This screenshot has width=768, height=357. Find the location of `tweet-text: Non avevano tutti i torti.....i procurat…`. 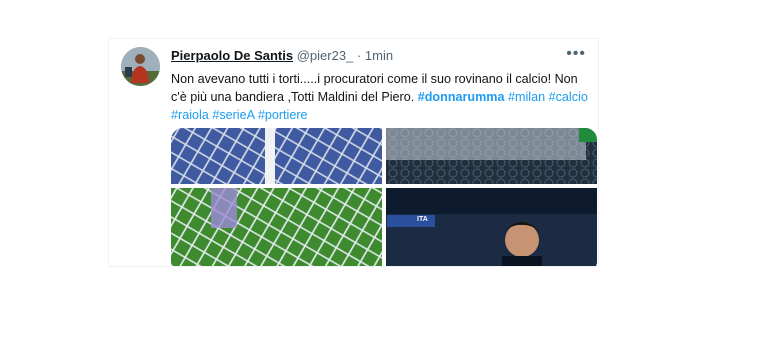

tweet-text: Non avevano tutti i torti.....i procurat… is located at coordinates (381, 97).